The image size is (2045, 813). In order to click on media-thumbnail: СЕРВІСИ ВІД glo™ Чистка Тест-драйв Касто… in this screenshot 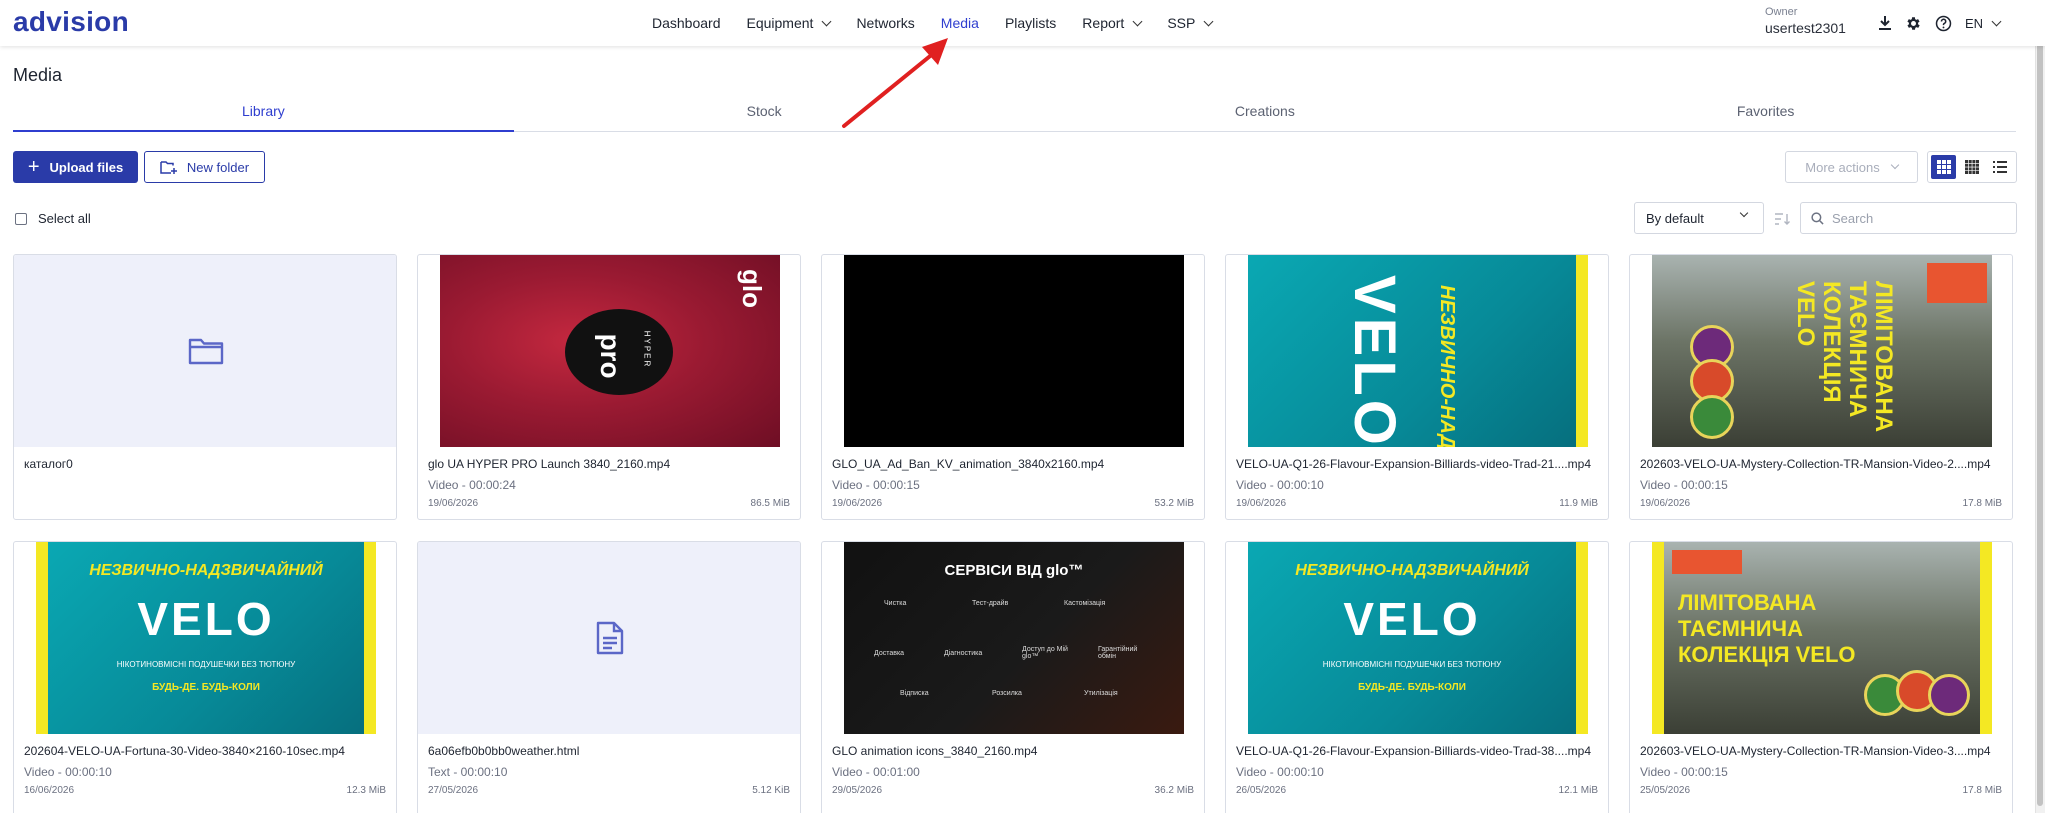, I will do `click(1013, 638)`.